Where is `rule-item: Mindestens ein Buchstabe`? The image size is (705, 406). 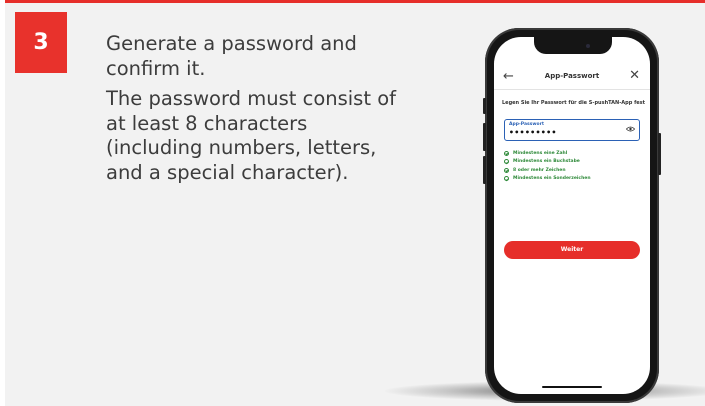 rule-item: Mindestens ein Buchstabe is located at coordinates (574, 162).